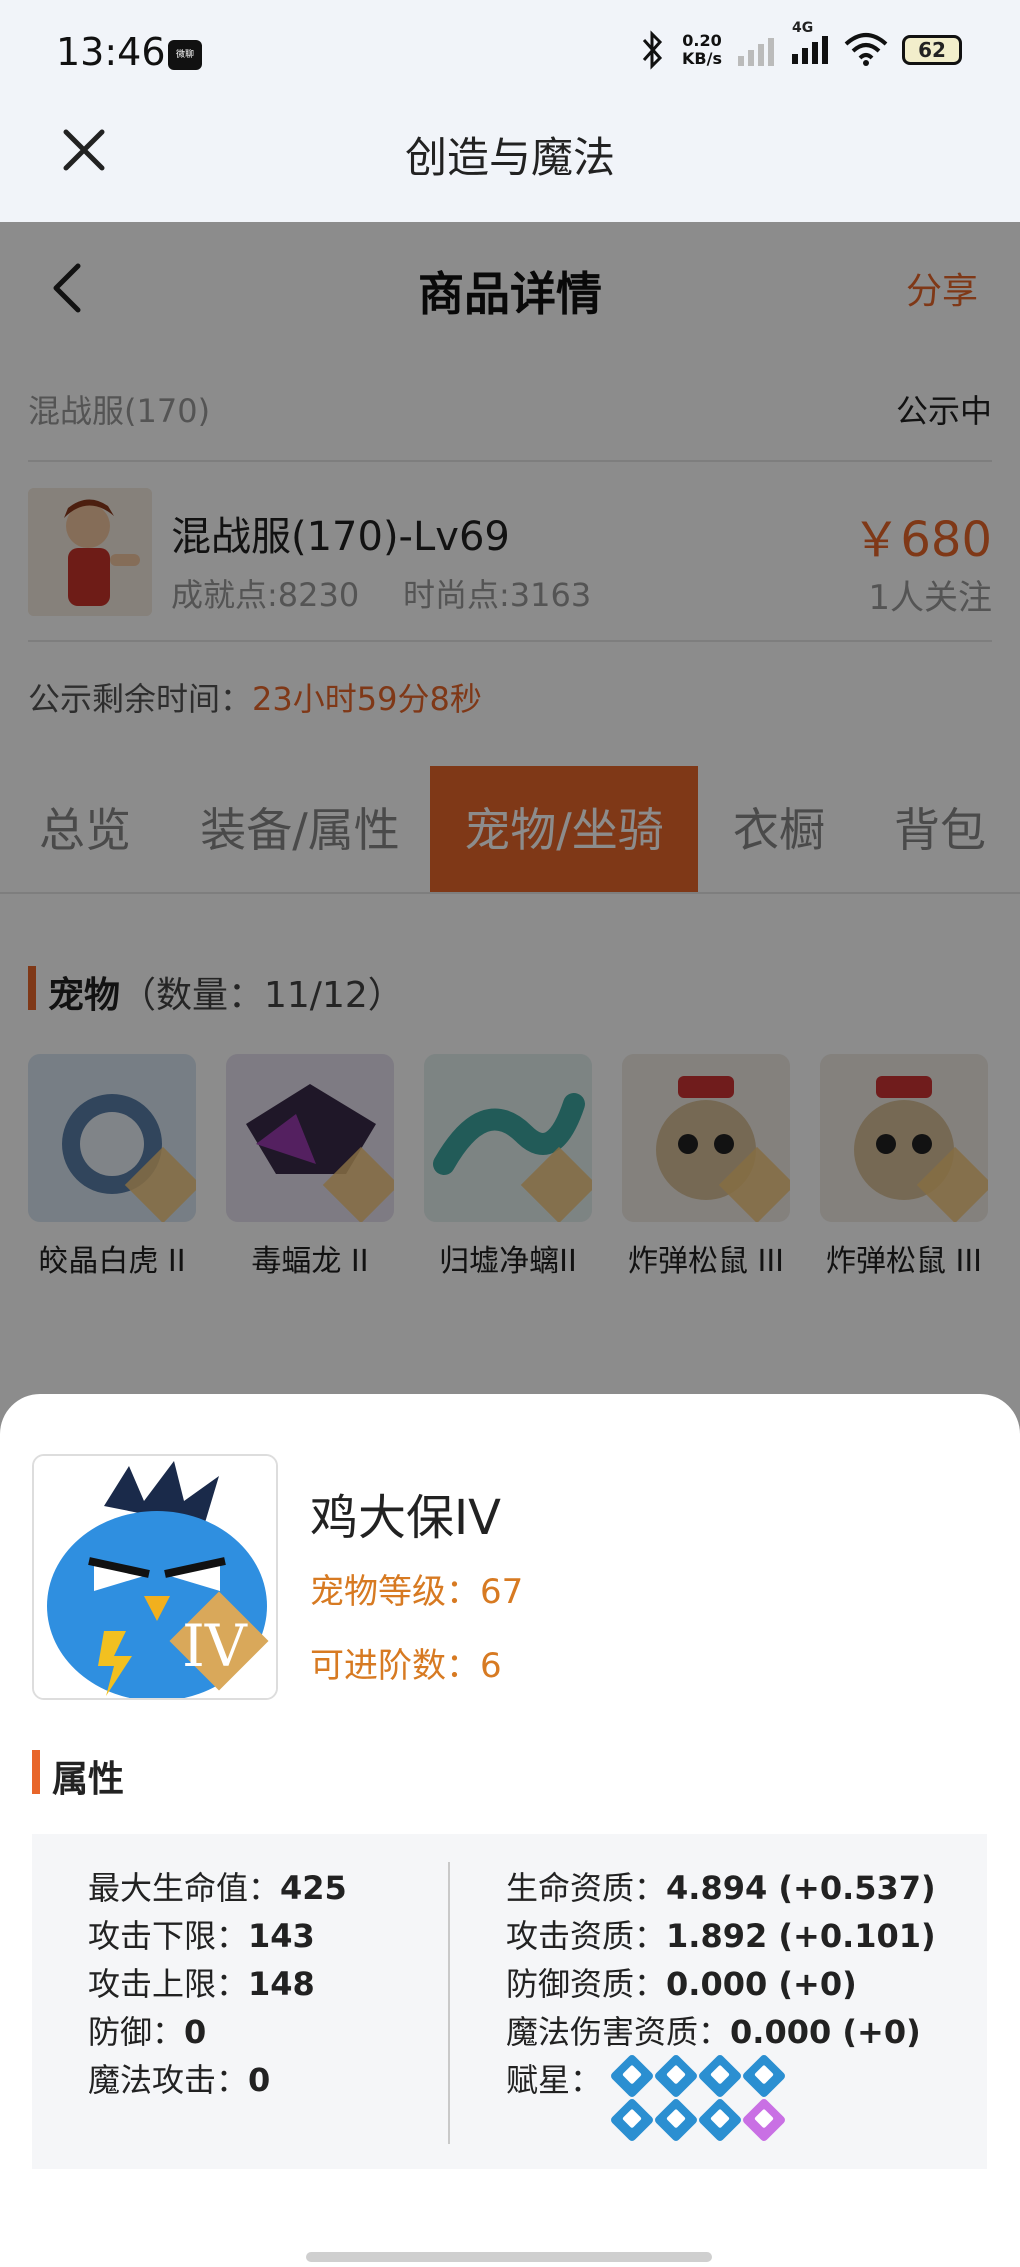 The width and height of the screenshot is (1020, 2267). I want to click on attr-row: 防御资质：0.000 (+0), so click(681, 1984).